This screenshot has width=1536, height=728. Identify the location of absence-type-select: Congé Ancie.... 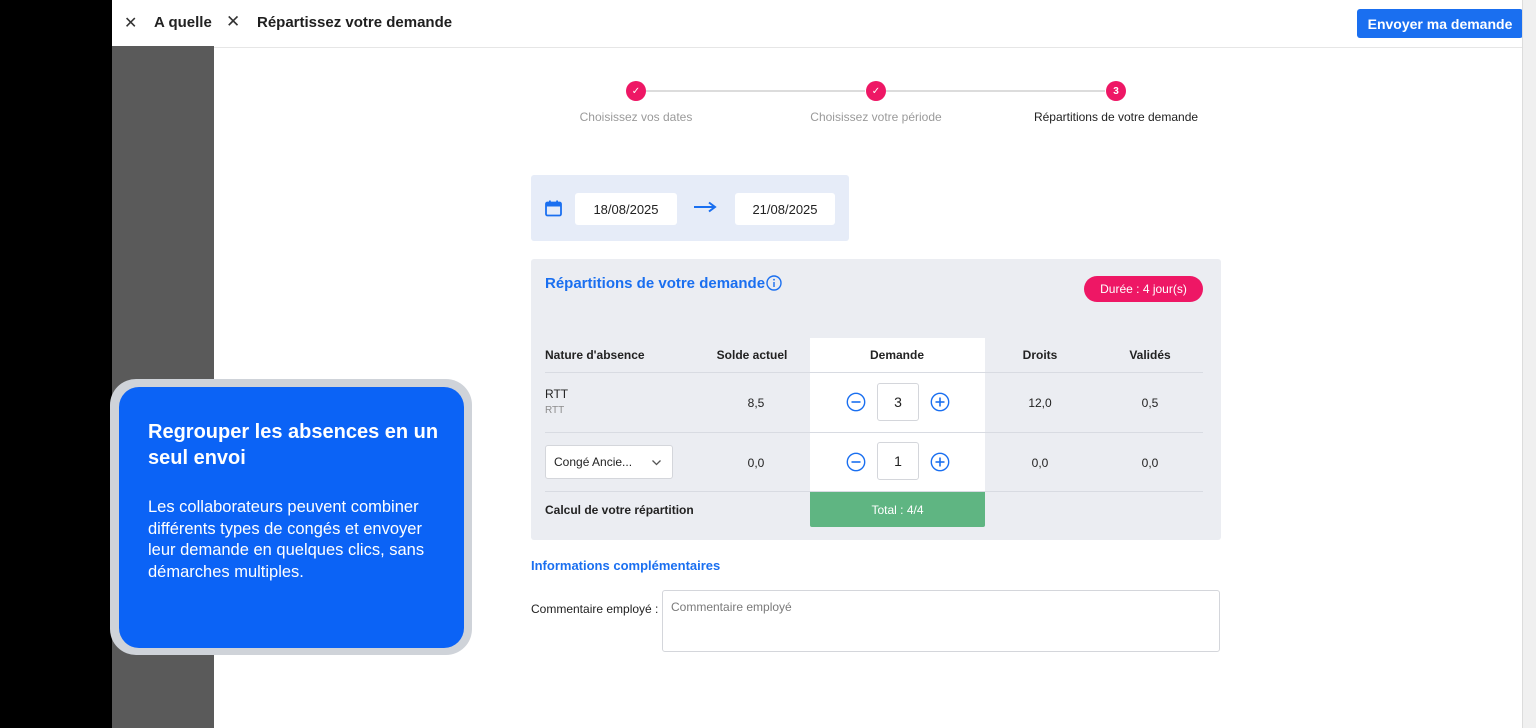
(609, 462).